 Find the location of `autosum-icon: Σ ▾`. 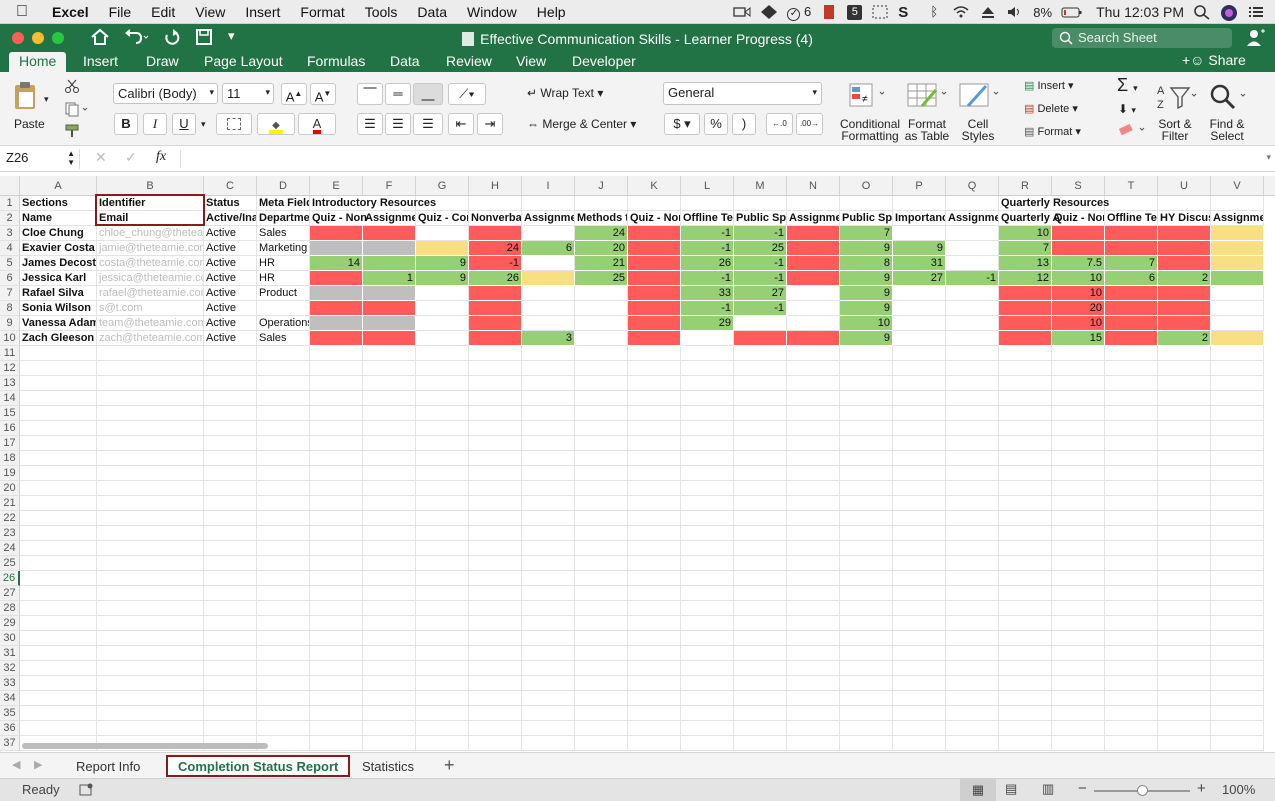

autosum-icon: Σ ▾ is located at coordinates (1127, 85).